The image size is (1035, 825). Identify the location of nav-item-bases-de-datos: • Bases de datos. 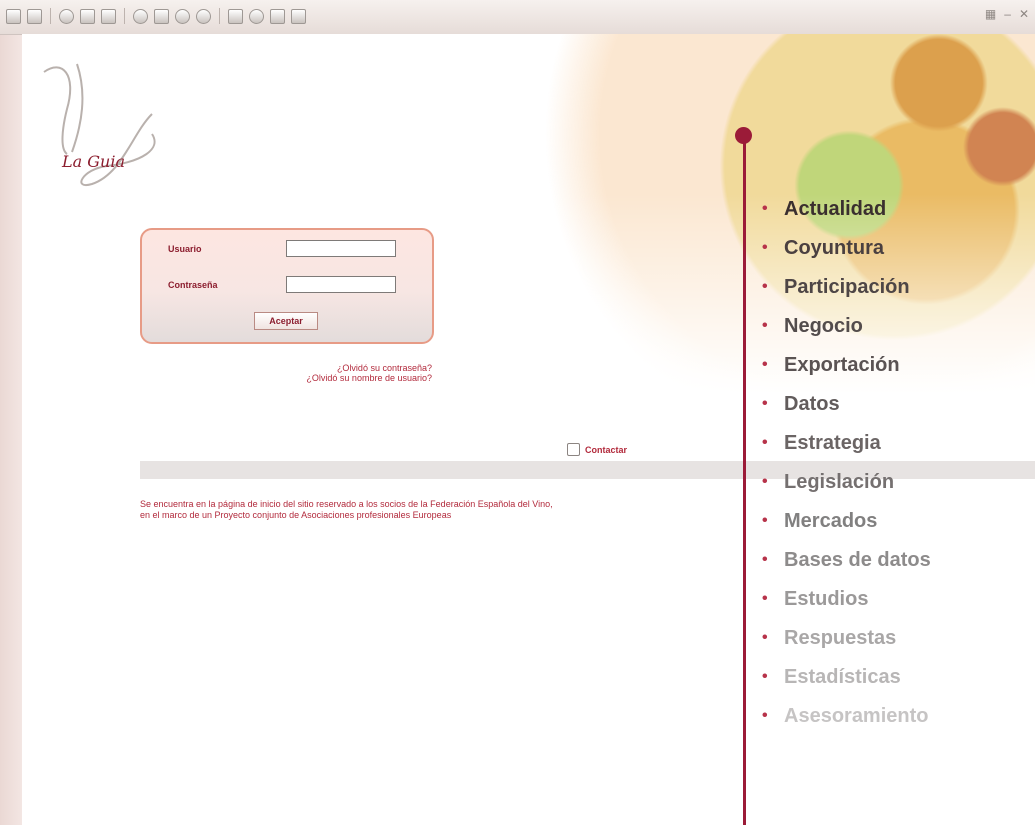
(846, 568).